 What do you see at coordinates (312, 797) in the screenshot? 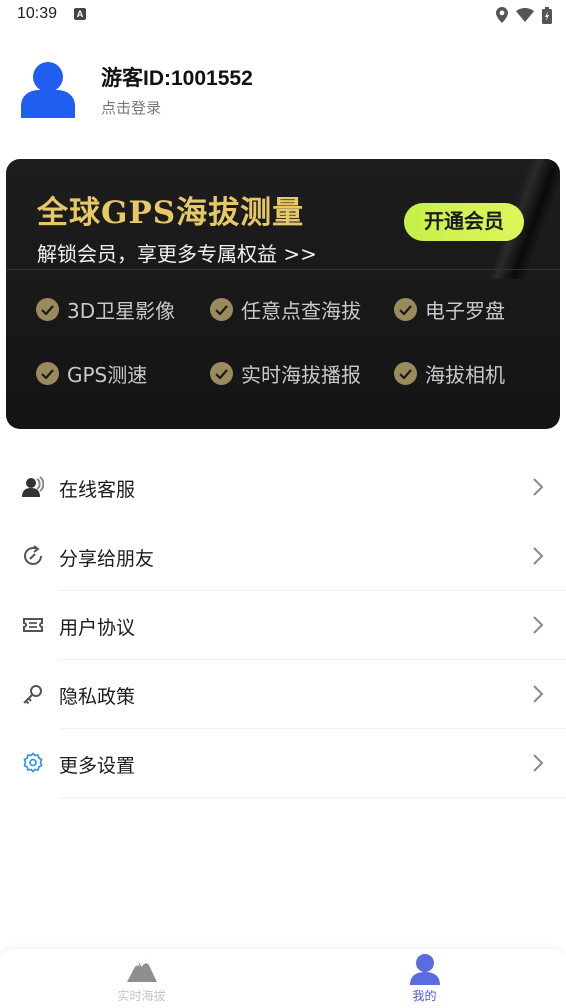
I see `divider` at bounding box center [312, 797].